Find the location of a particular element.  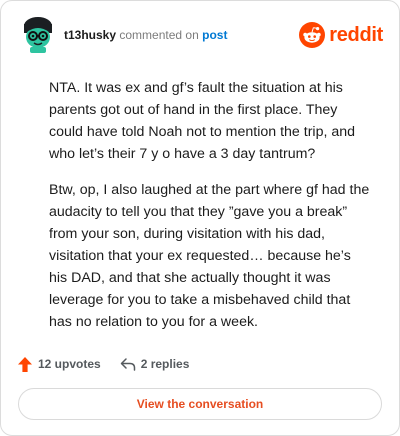

post-link: post is located at coordinates (214, 35).